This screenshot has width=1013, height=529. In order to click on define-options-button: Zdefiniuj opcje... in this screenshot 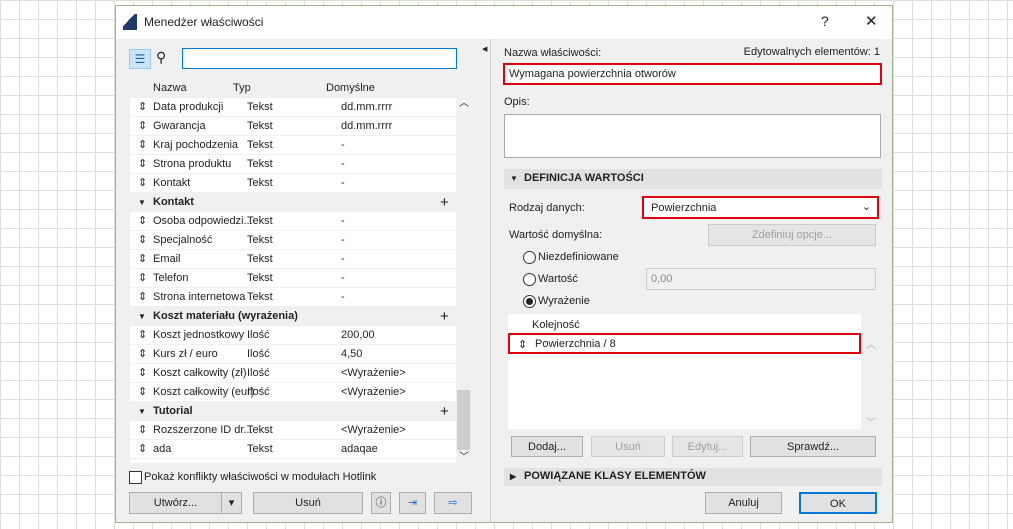, I will do `click(792, 235)`.